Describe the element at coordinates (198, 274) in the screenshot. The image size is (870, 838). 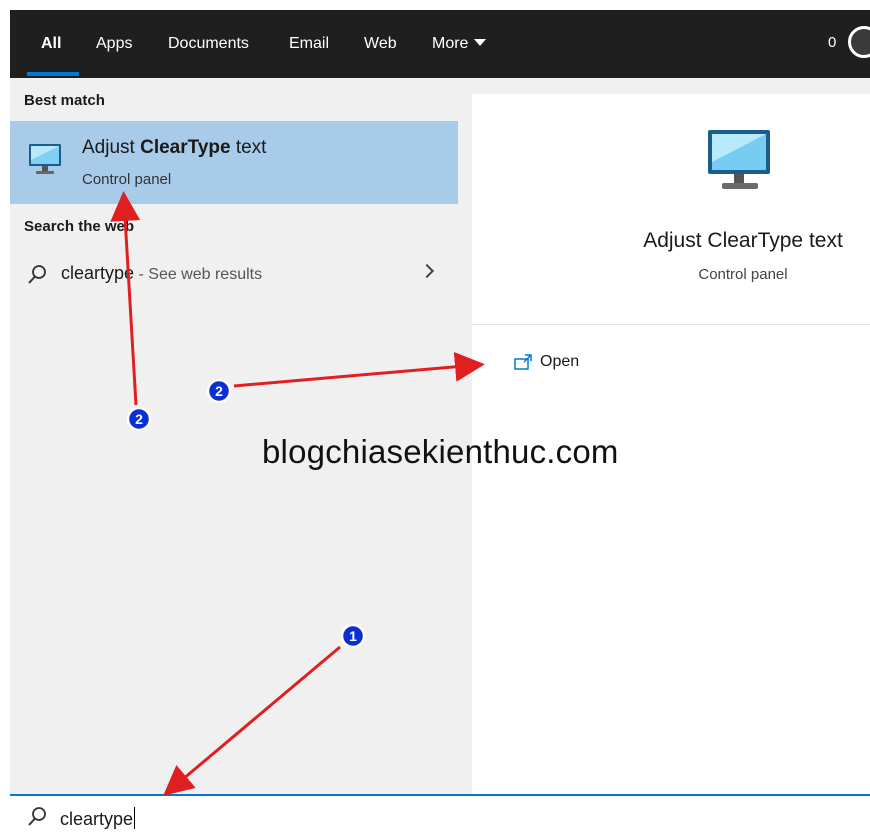
I see `web-result-suffix: - See web results` at that location.